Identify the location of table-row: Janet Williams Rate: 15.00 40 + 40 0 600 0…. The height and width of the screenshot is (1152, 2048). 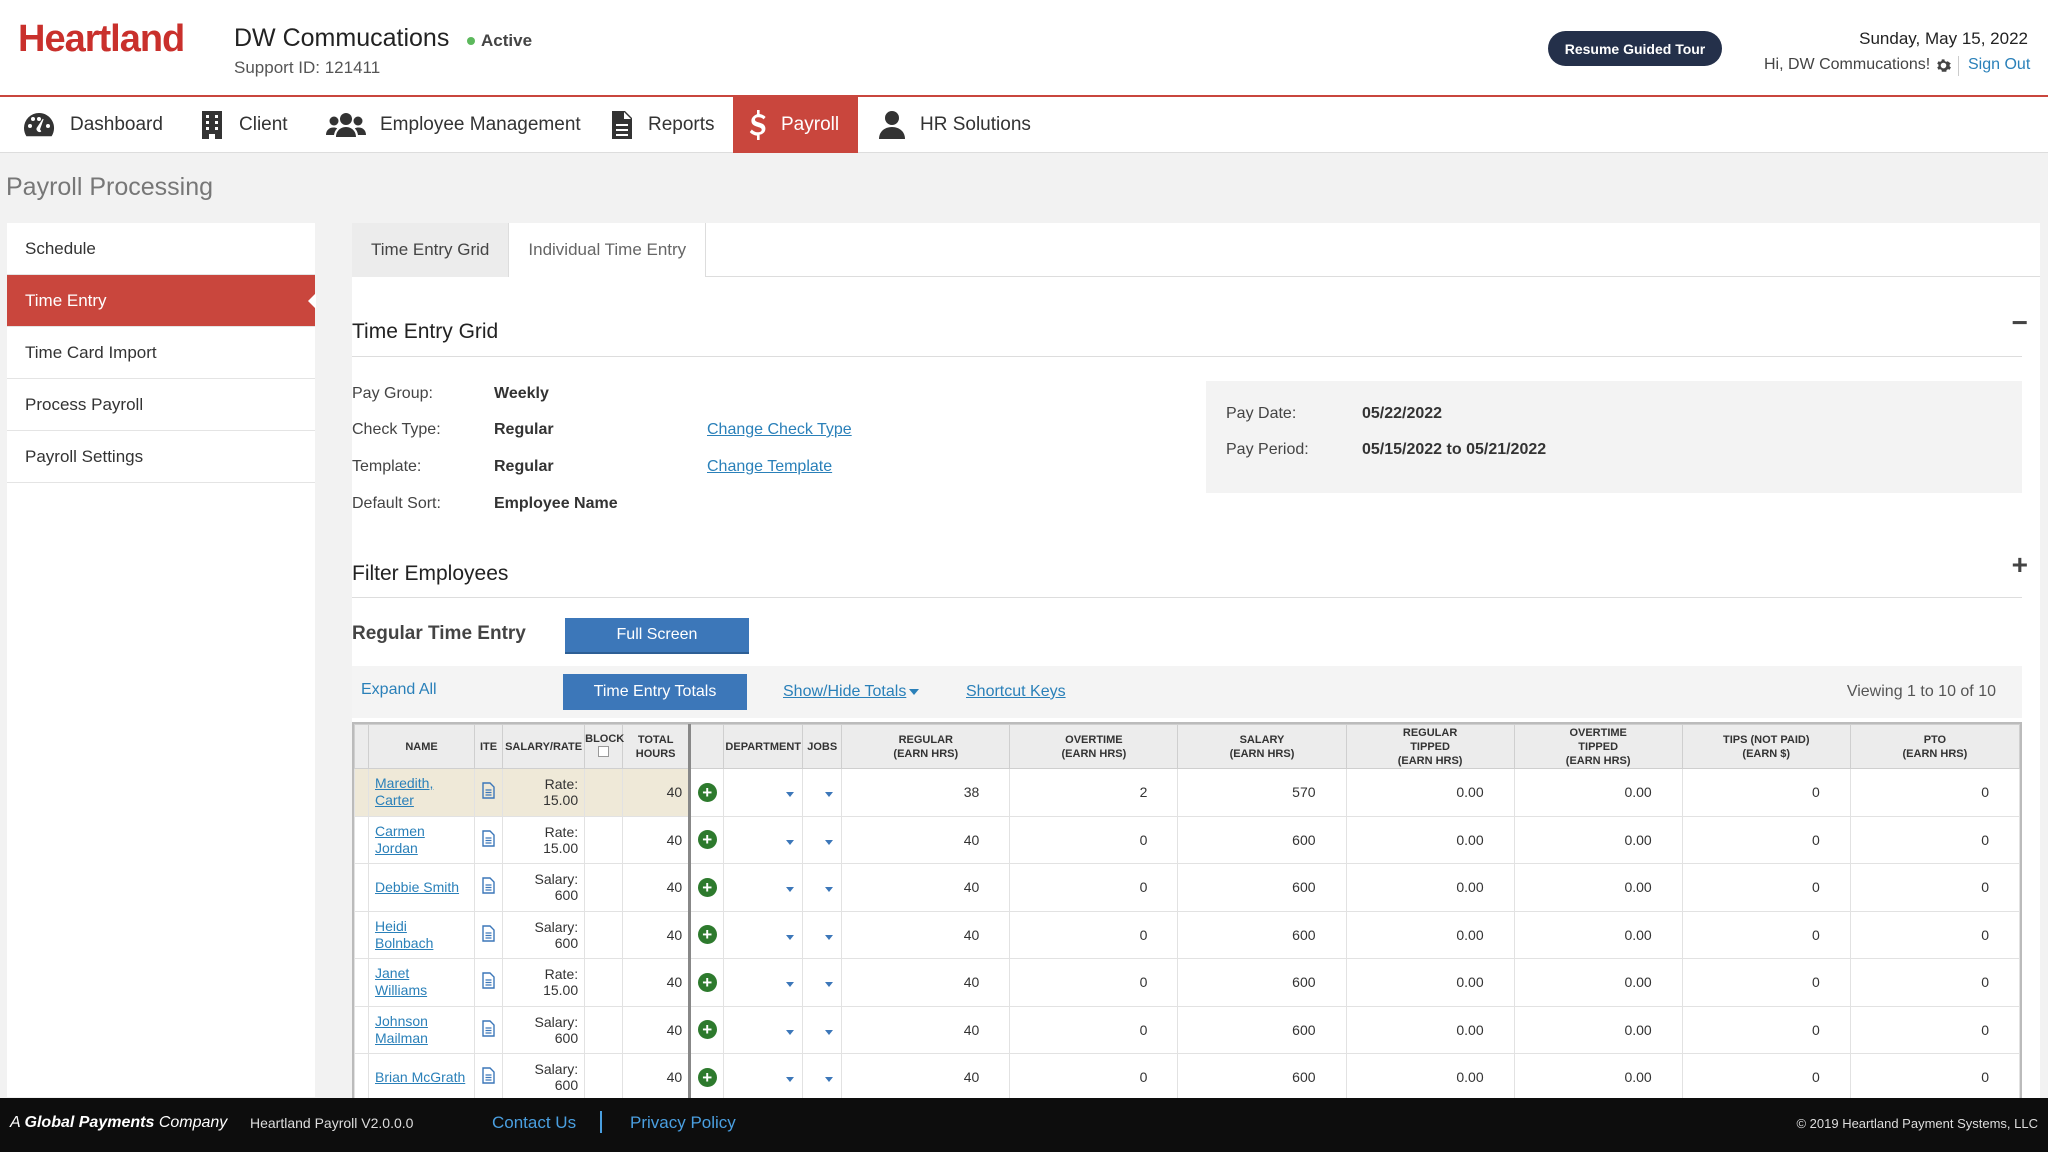
(1187, 982).